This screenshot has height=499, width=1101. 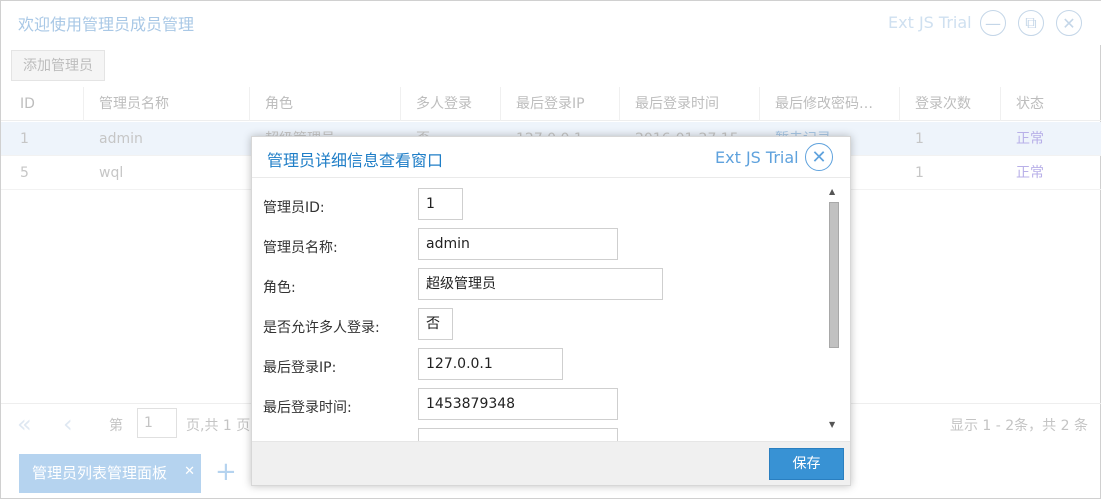 What do you see at coordinates (832, 191) in the screenshot?
I see `scroll-up-icon: ▲` at bounding box center [832, 191].